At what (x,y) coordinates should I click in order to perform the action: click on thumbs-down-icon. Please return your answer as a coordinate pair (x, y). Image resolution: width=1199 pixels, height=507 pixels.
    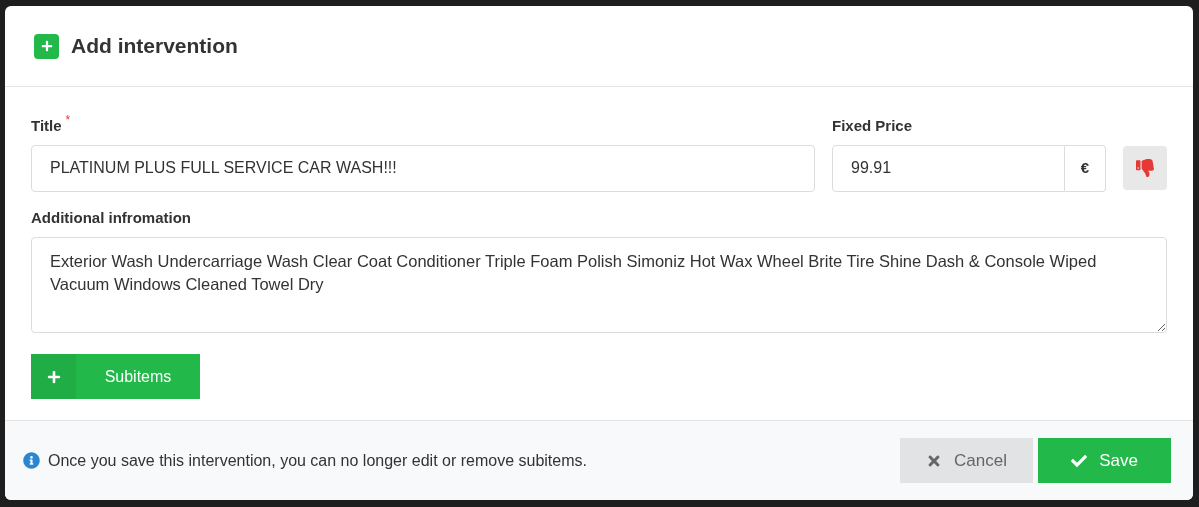
    Looking at the image, I should click on (1145, 167).